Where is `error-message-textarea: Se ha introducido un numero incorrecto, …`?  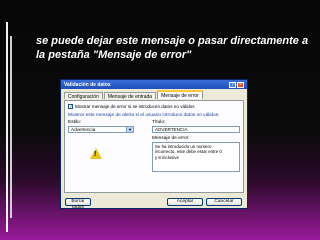
error-message-textarea: Se ha introducido un numero incorrecto, … is located at coordinates (196, 157).